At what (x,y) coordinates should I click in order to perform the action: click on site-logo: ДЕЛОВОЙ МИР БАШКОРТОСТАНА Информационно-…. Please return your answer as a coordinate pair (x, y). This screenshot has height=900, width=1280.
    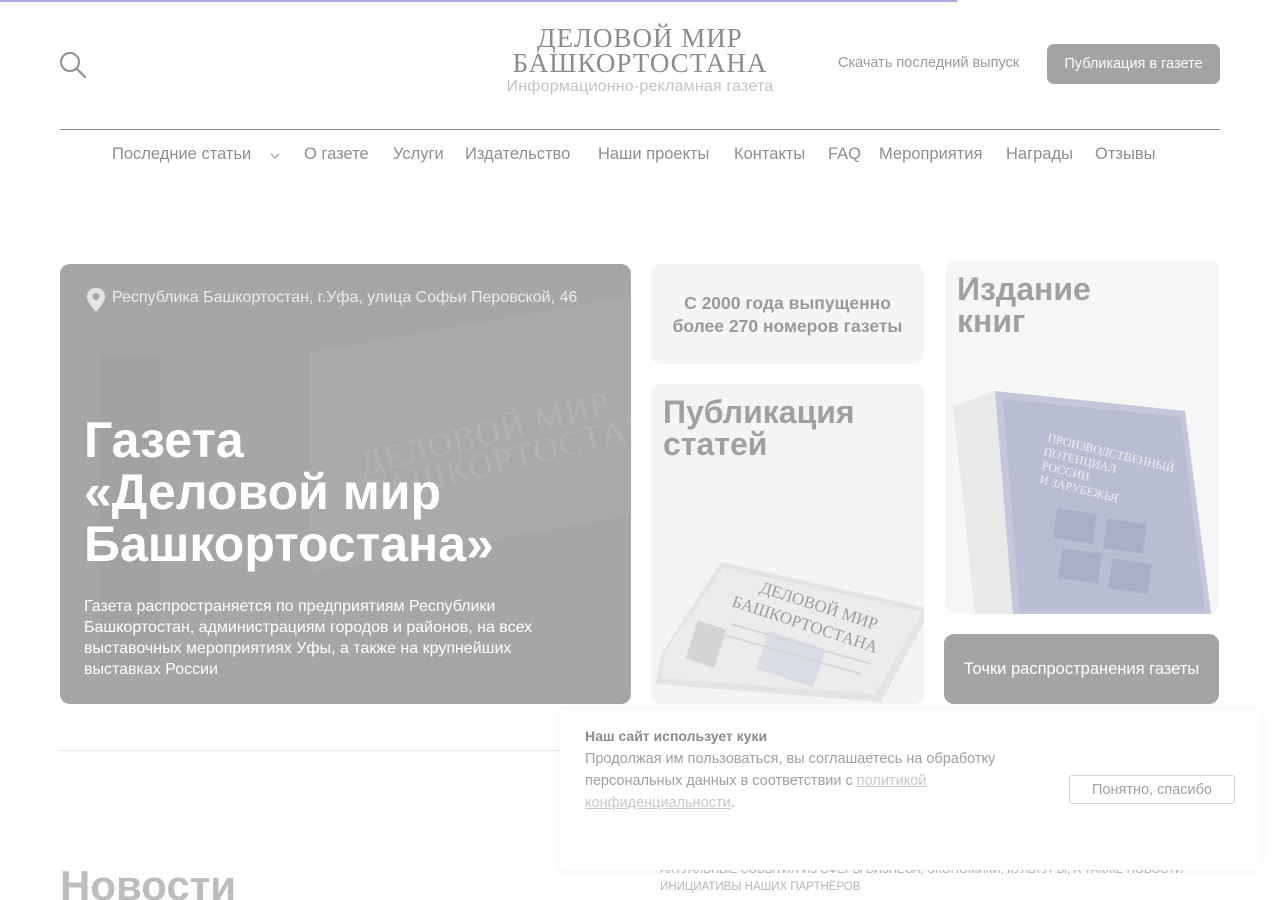
    Looking at the image, I should click on (640, 60).